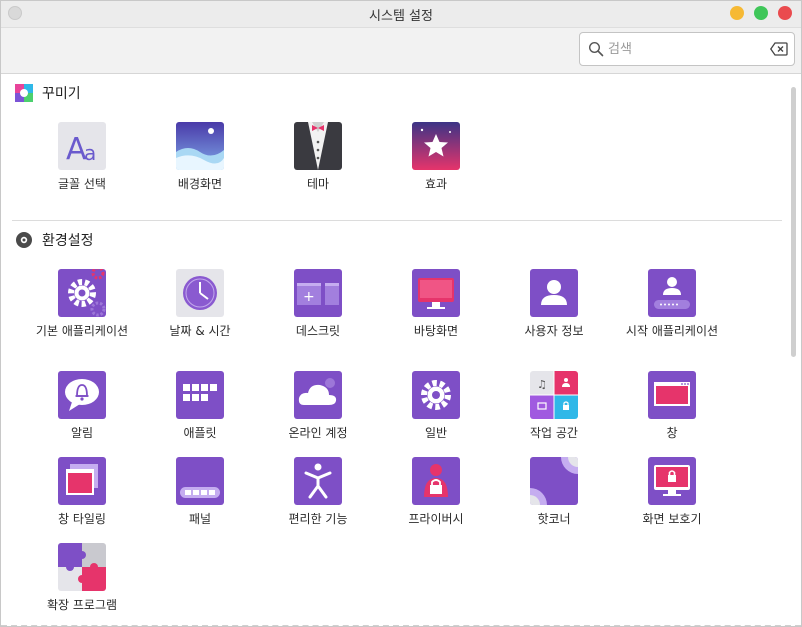 Image resolution: width=802 pixels, height=627 pixels. Describe the element at coordinates (554, 481) in the screenshot. I see `hot-corners-icon` at that location.